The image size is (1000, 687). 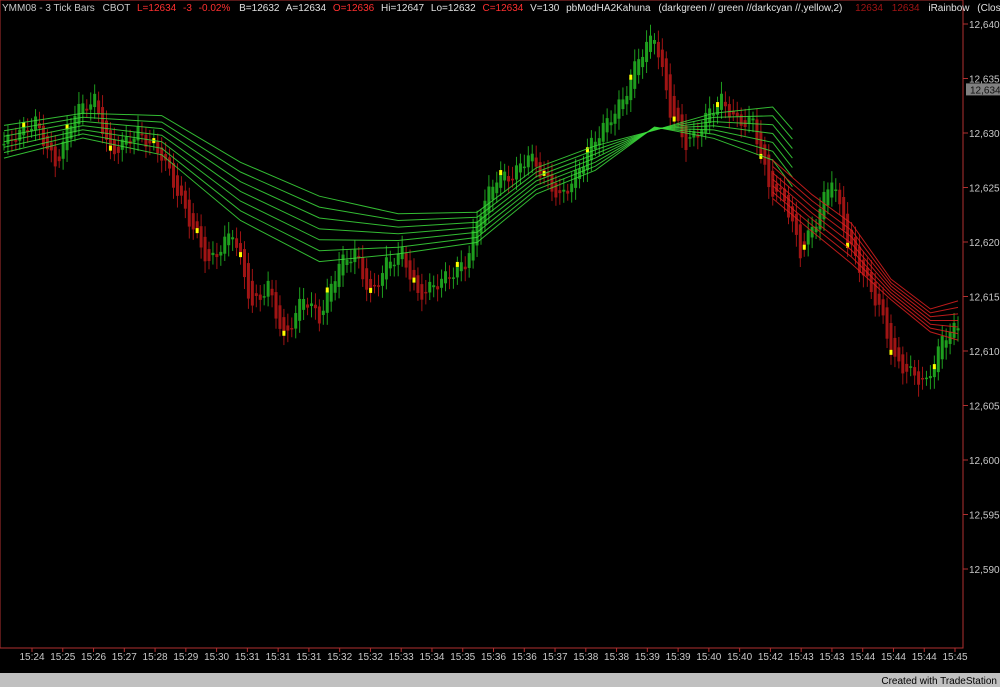 I want to click on x-tick-label: 15:38, so click(x=616, y=657).